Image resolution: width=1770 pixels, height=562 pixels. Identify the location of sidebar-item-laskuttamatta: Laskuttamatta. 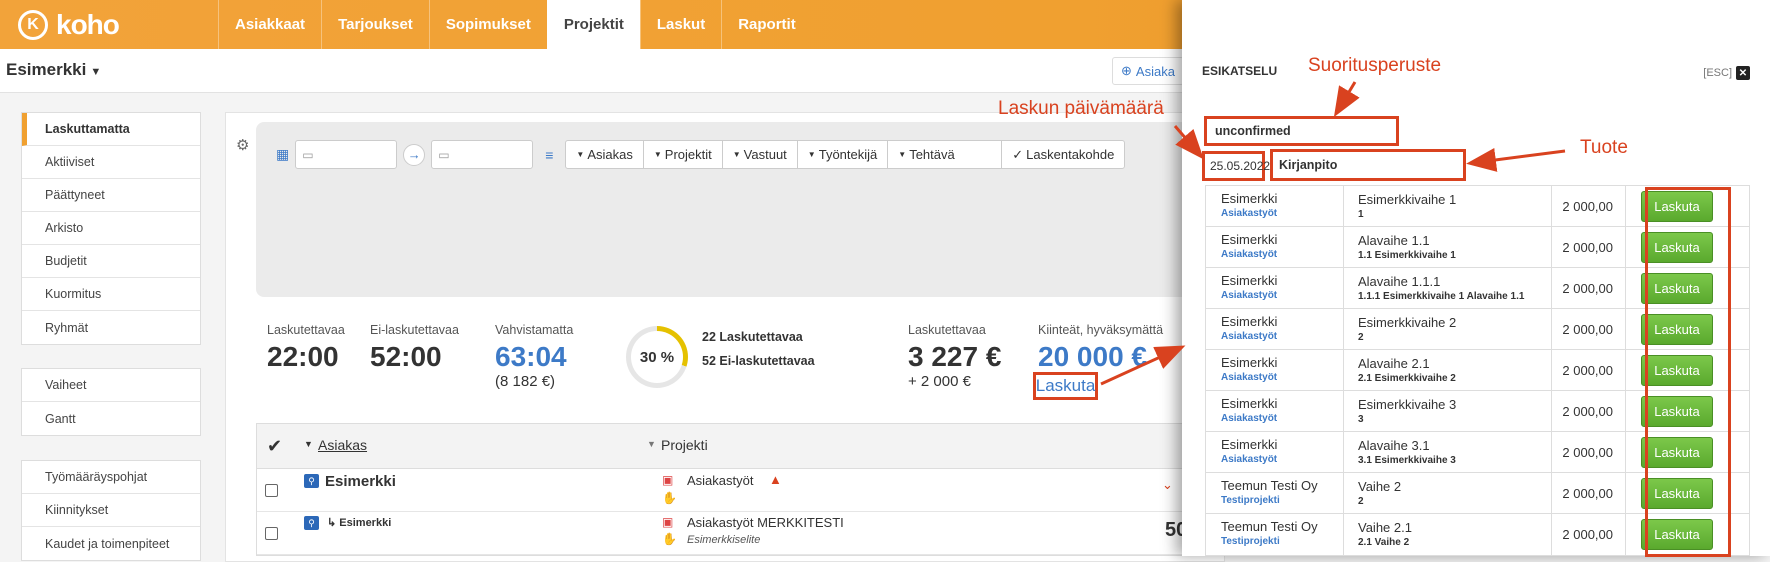
(111, 129).